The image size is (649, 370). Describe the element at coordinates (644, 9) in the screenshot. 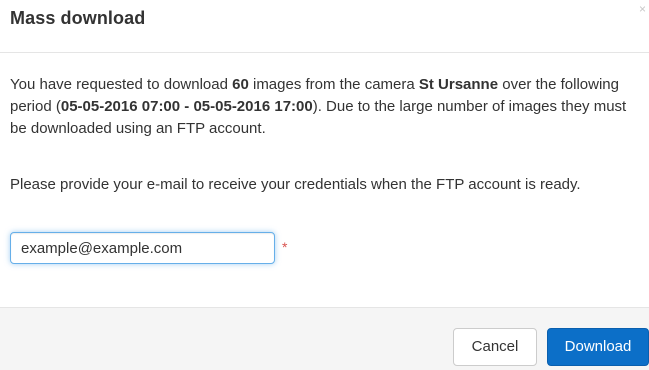

I see `close-icon: ×` at that location.